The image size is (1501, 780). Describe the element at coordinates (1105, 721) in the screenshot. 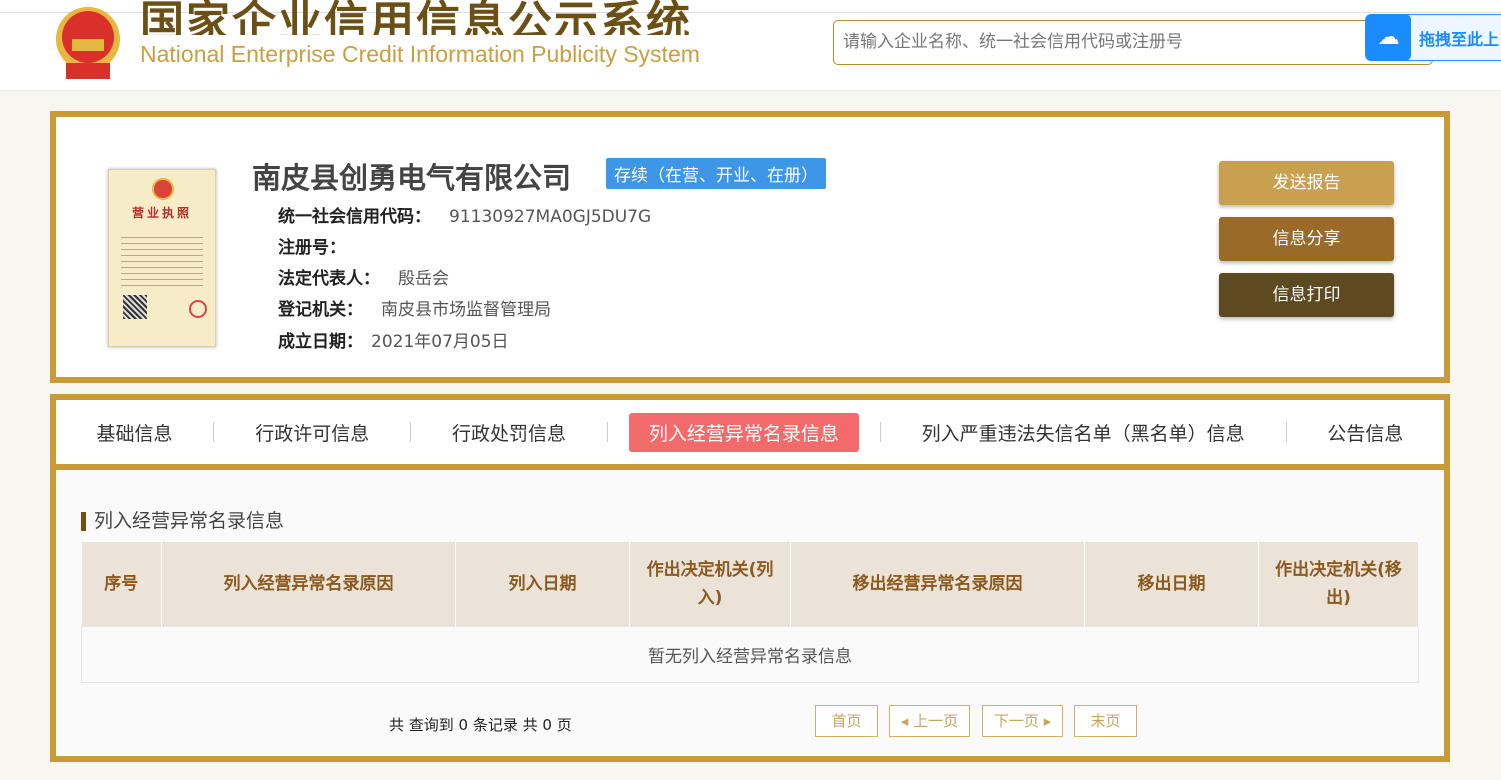

I see `last-page-button: 末页` at that location.